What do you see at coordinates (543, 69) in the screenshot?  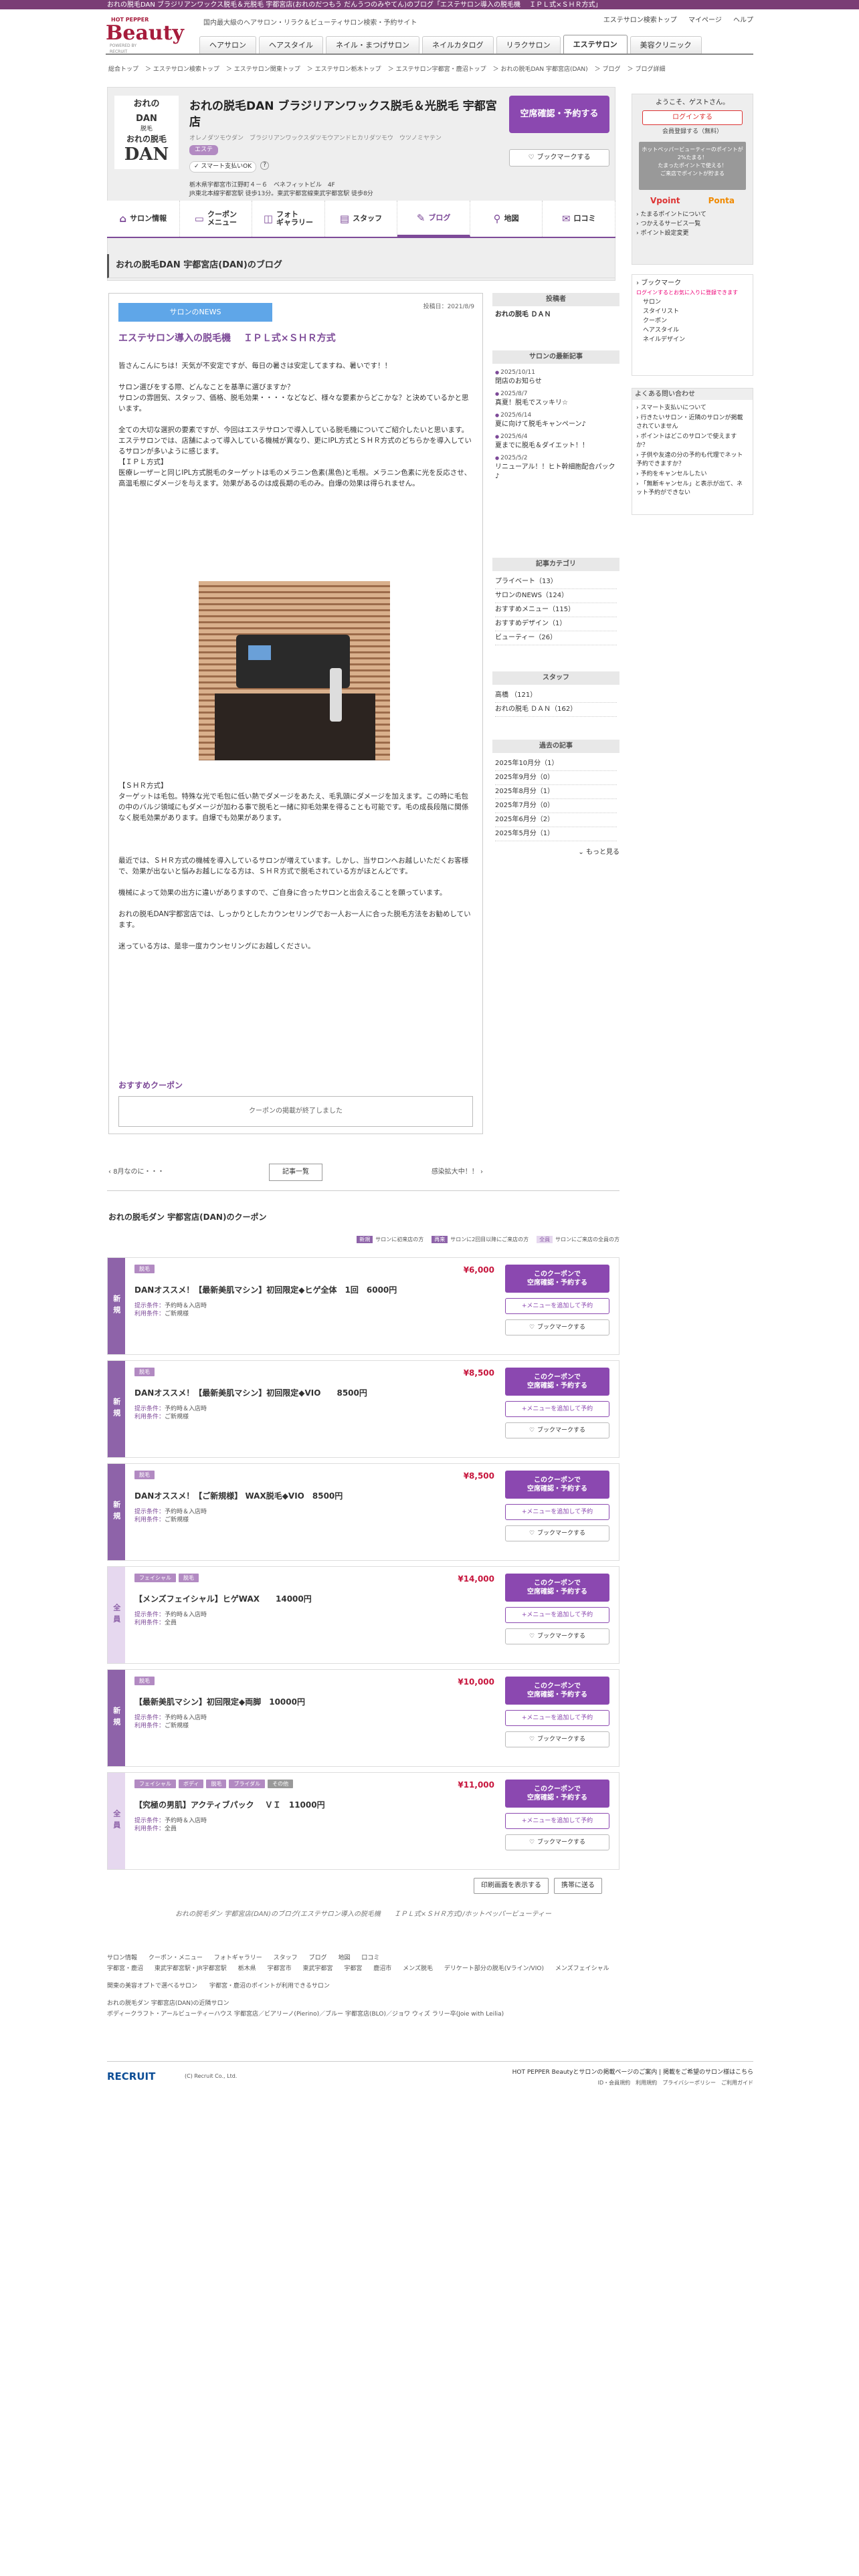 I see `breadcrumb-item: おれの脱毛DAN 宇都宮店(DAN)` at bounding box center [543, 69].